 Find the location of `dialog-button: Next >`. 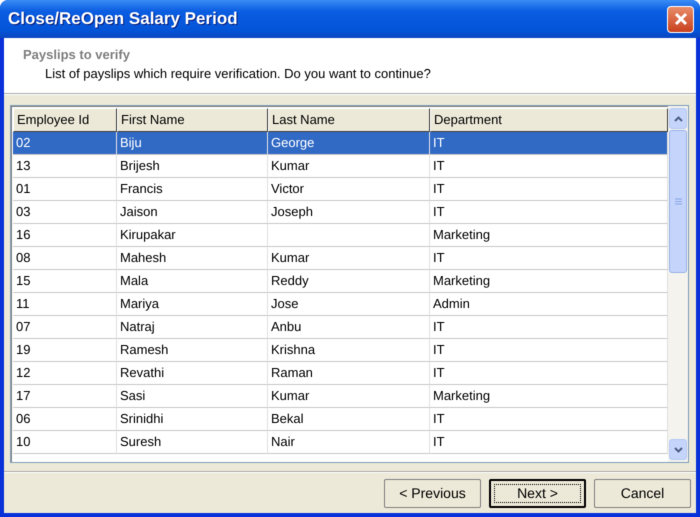

dialog-button: Next > is located at coordinates (537, 493).